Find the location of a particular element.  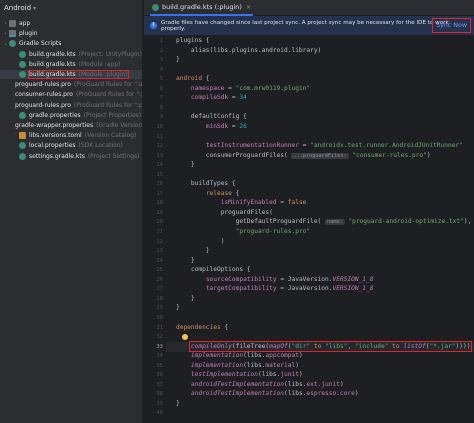

tab-label: build.gradle.kts (:plugin) is located at coordinates (202, 7).